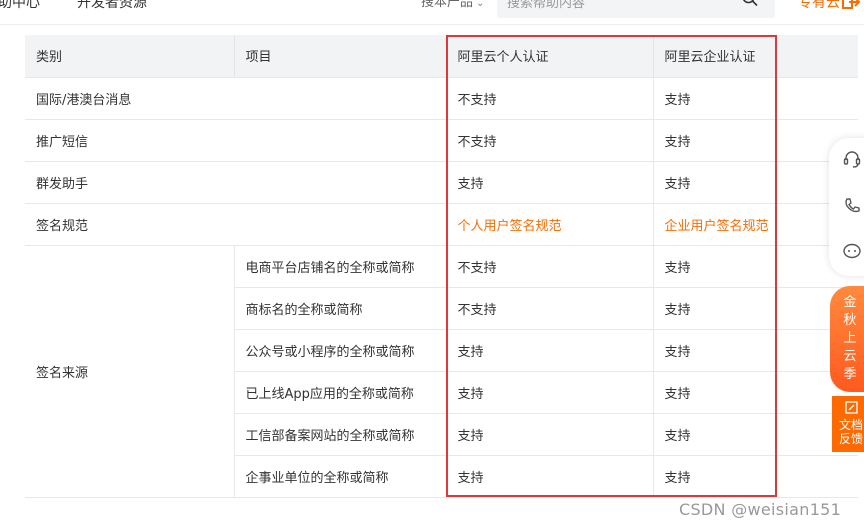  I want to click on row-item: 电商平台店铺名的全称或简称, so click(339, 266).